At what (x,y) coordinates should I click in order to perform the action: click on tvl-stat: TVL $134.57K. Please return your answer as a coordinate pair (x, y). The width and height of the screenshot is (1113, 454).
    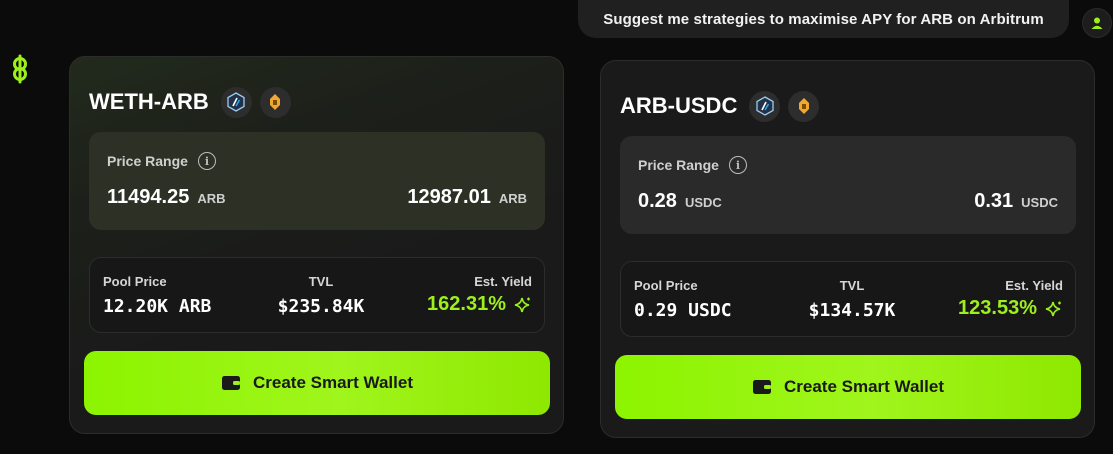
    Looking at the image, I should click on (852, 299).